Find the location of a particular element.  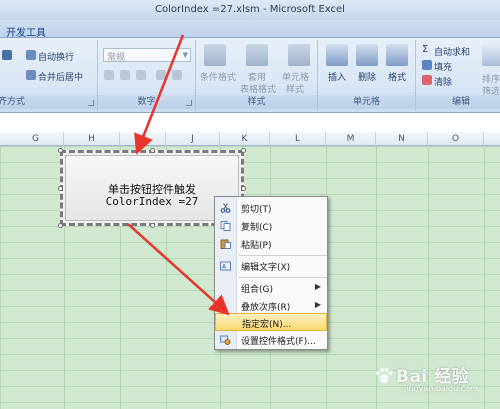

menu-item-paste-label: 粘贴(P) is located at coordinates (256, 246).